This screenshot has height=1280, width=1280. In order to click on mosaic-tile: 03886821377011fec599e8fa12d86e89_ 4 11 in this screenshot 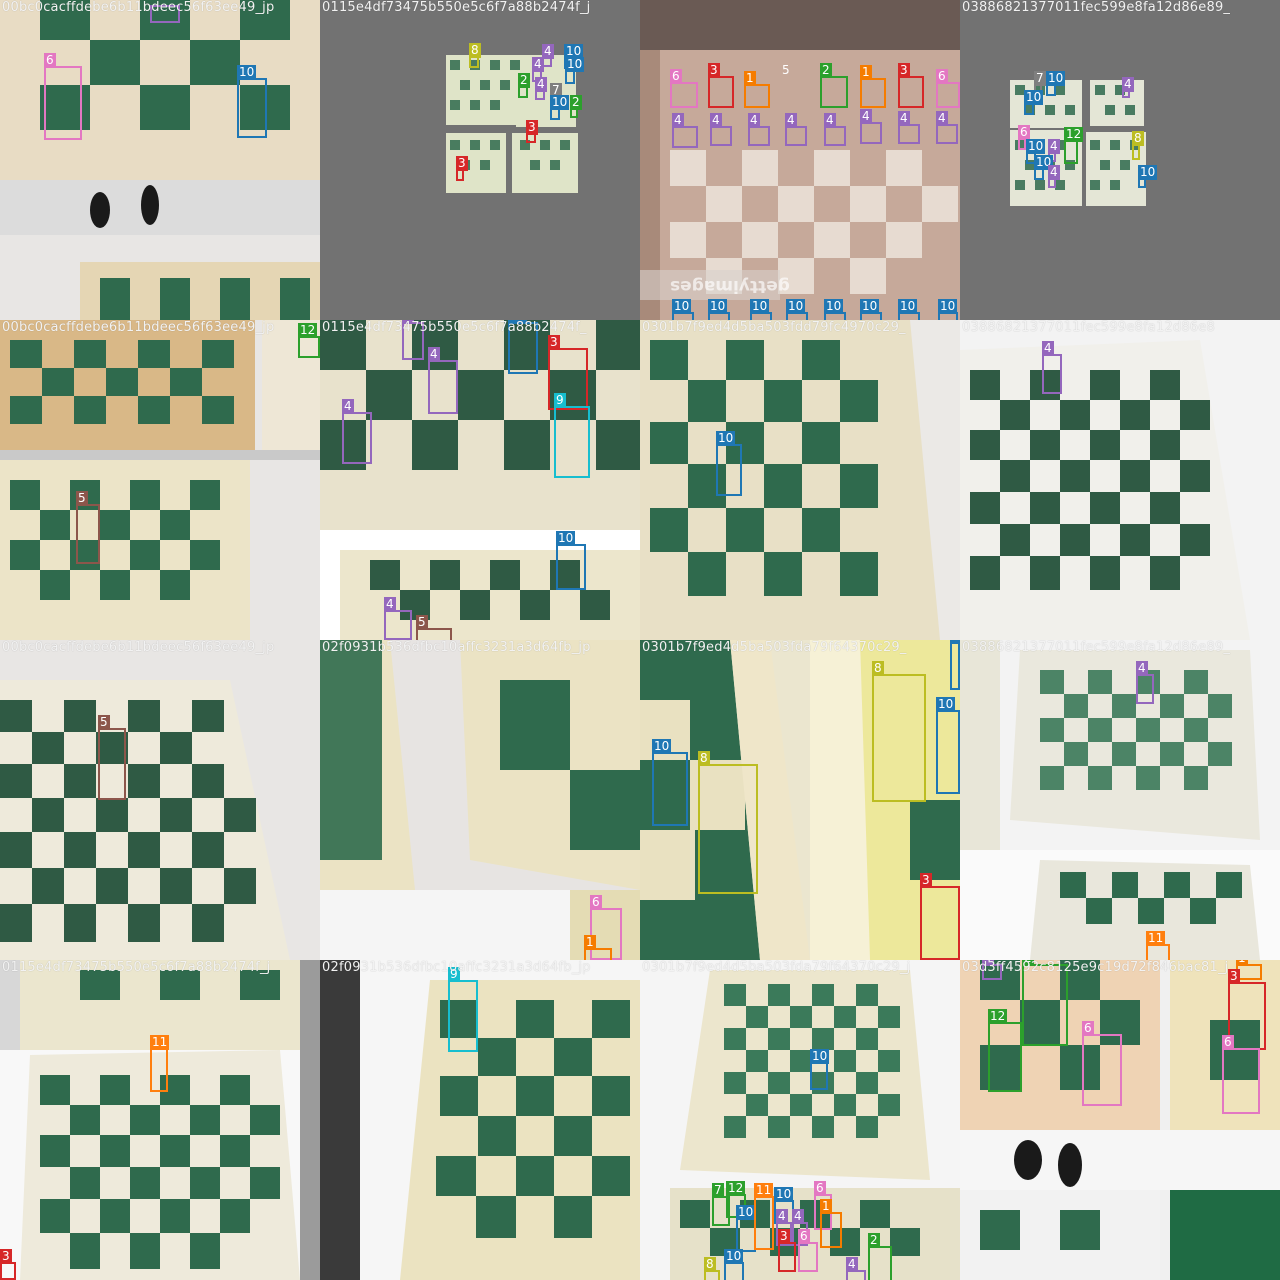, I will do `click(1120, 800)`.